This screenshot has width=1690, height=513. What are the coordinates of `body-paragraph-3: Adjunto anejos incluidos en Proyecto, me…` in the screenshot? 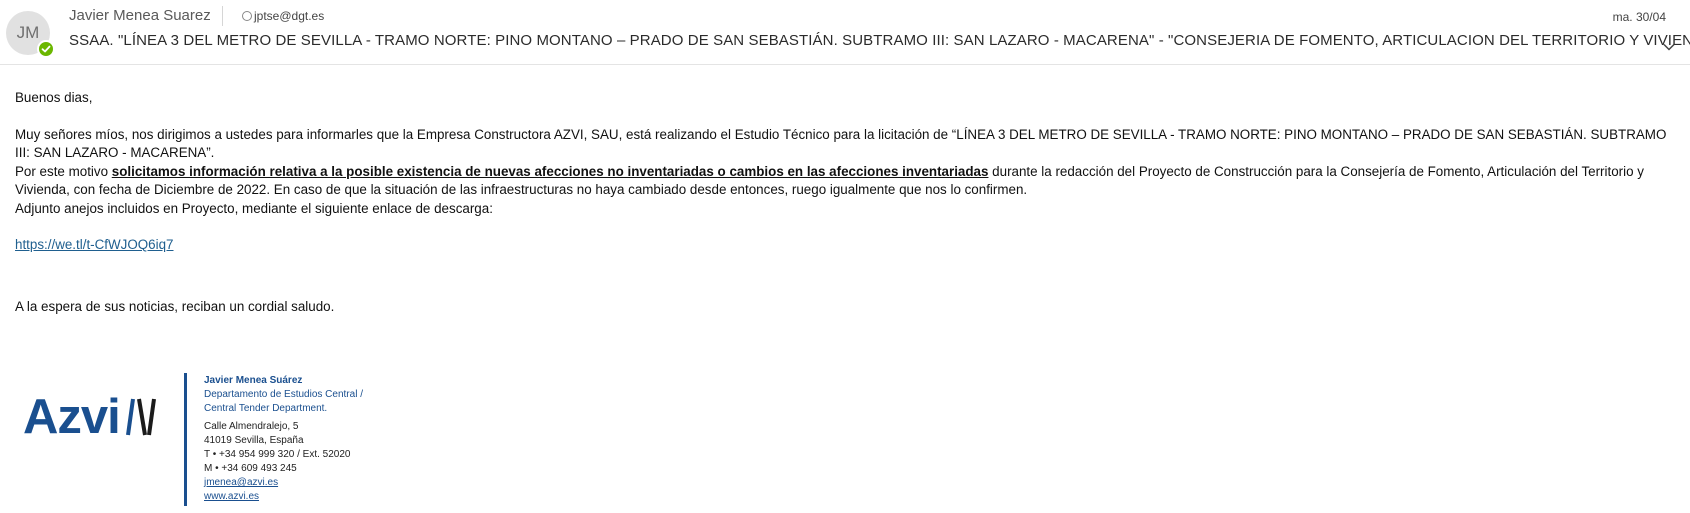 It's located at (254, 208).